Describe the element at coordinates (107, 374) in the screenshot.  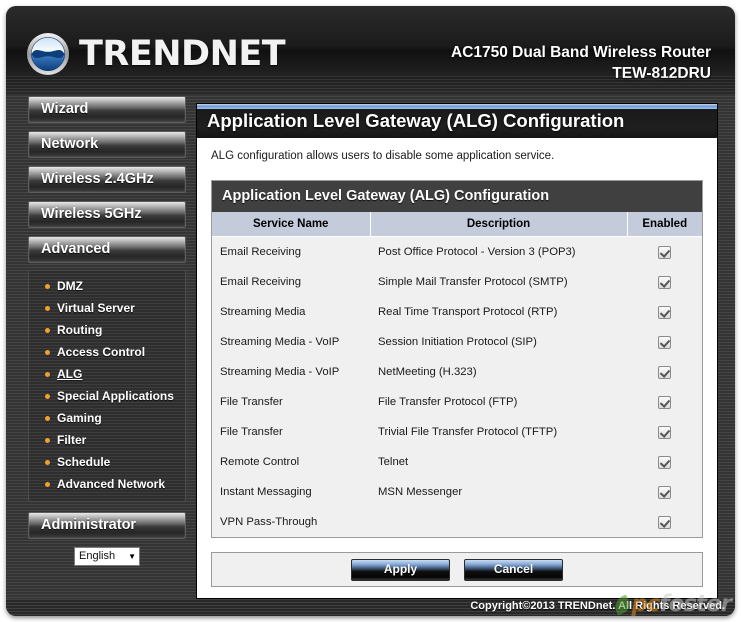
I see `sidebar-subitem-alg: ALG` at that location.